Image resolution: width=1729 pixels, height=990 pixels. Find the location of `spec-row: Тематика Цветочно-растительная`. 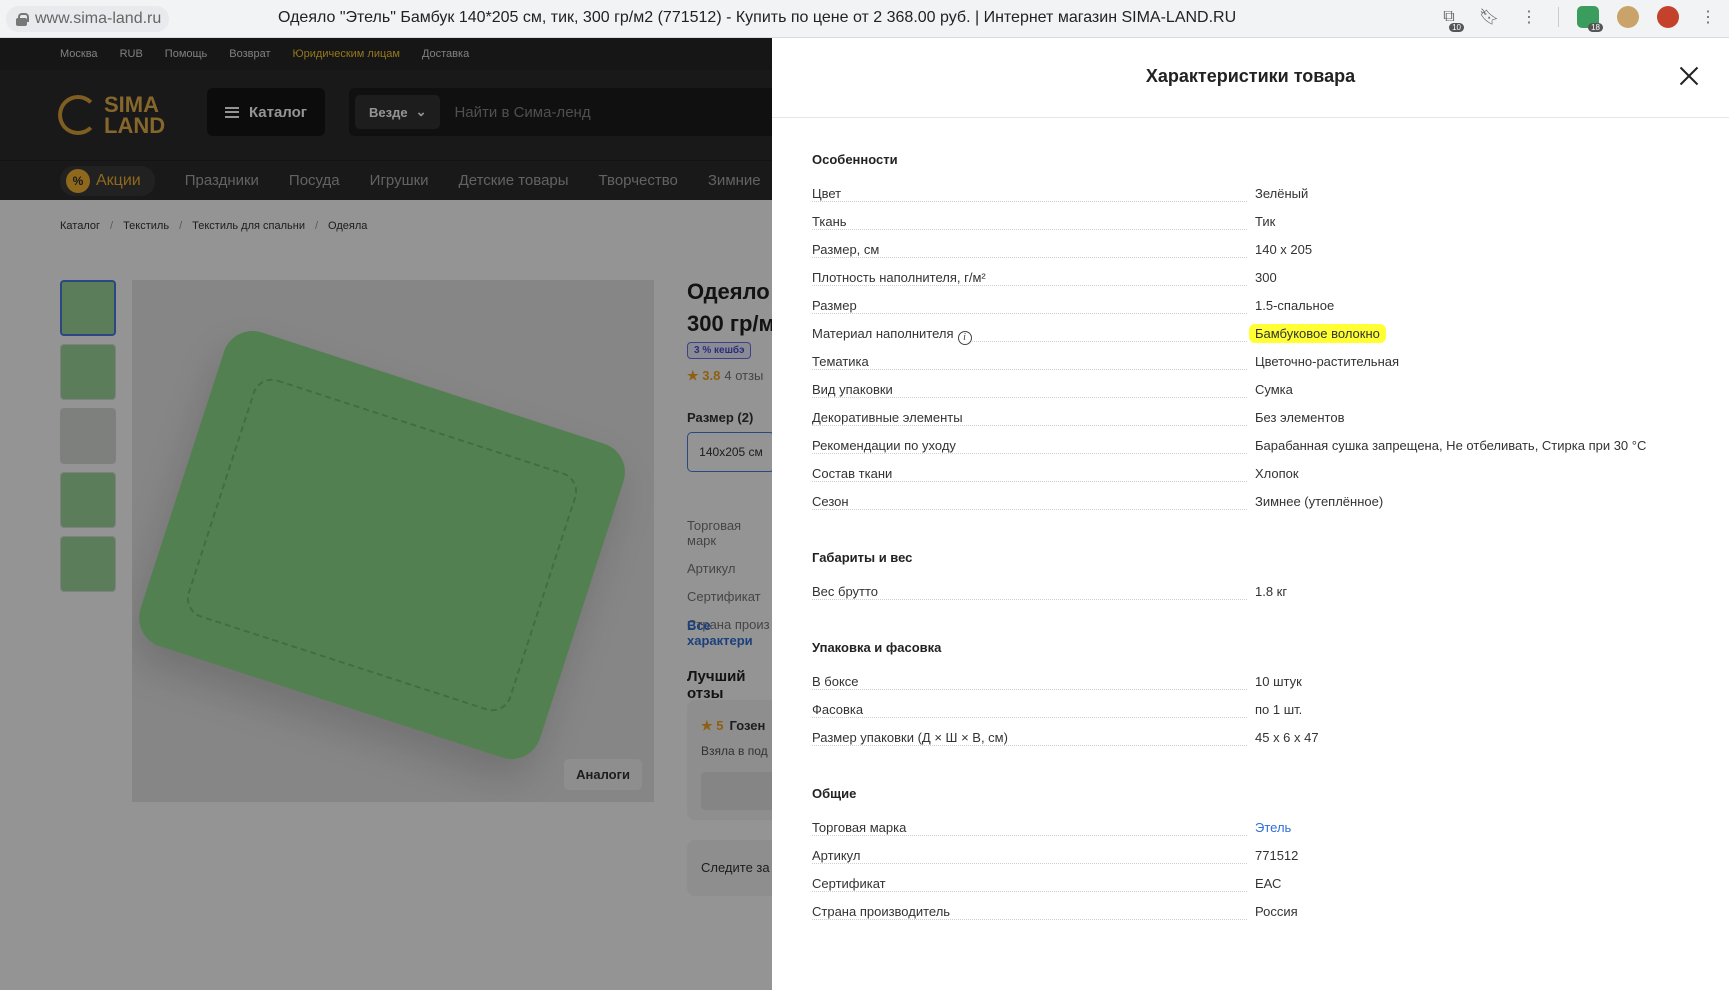

spec-row: Тематика Цветочно-растительная is located at coordinates (1247, 368).